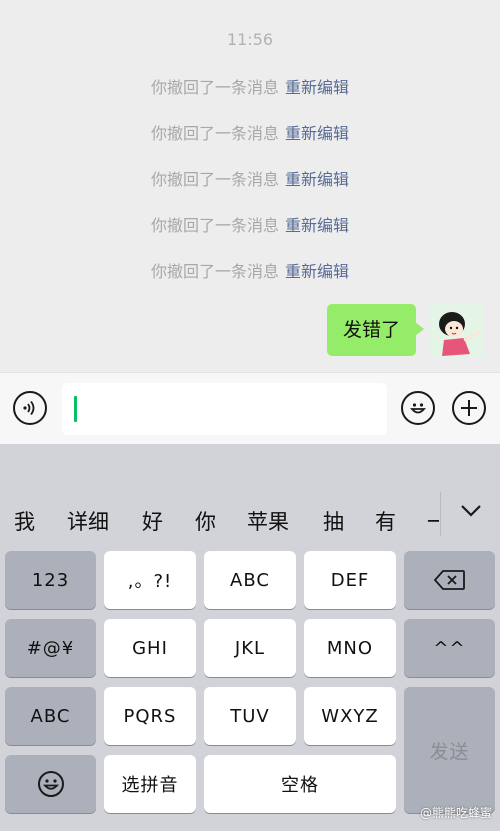  I want to click on expand-candidates-button, so click(471, 511).